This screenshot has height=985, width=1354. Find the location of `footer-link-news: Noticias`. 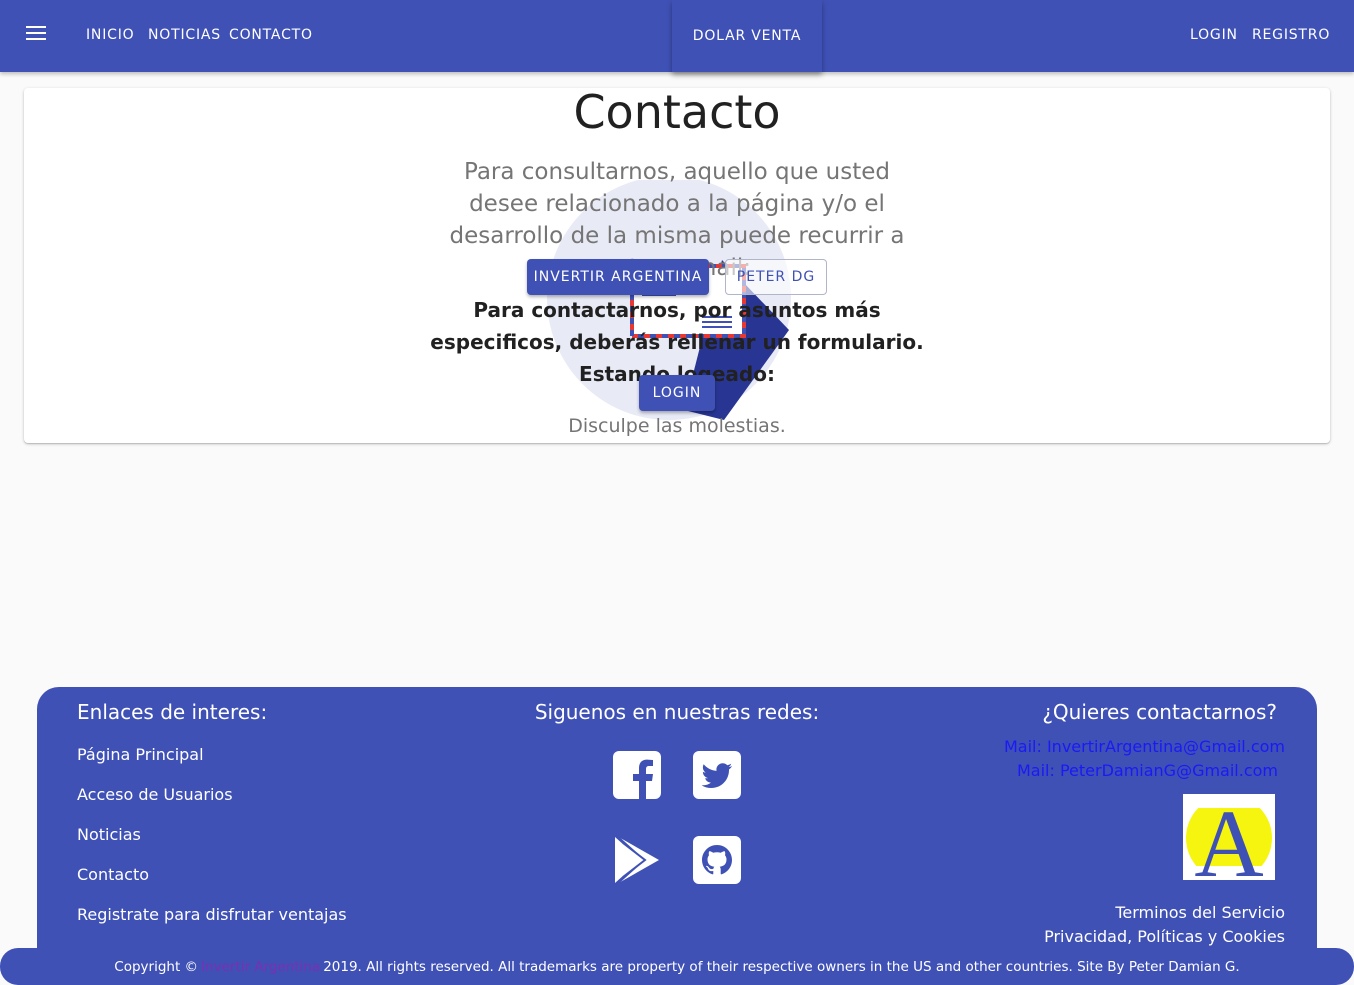

footer-link-news: Noticias is located at coordinates (109, 834).